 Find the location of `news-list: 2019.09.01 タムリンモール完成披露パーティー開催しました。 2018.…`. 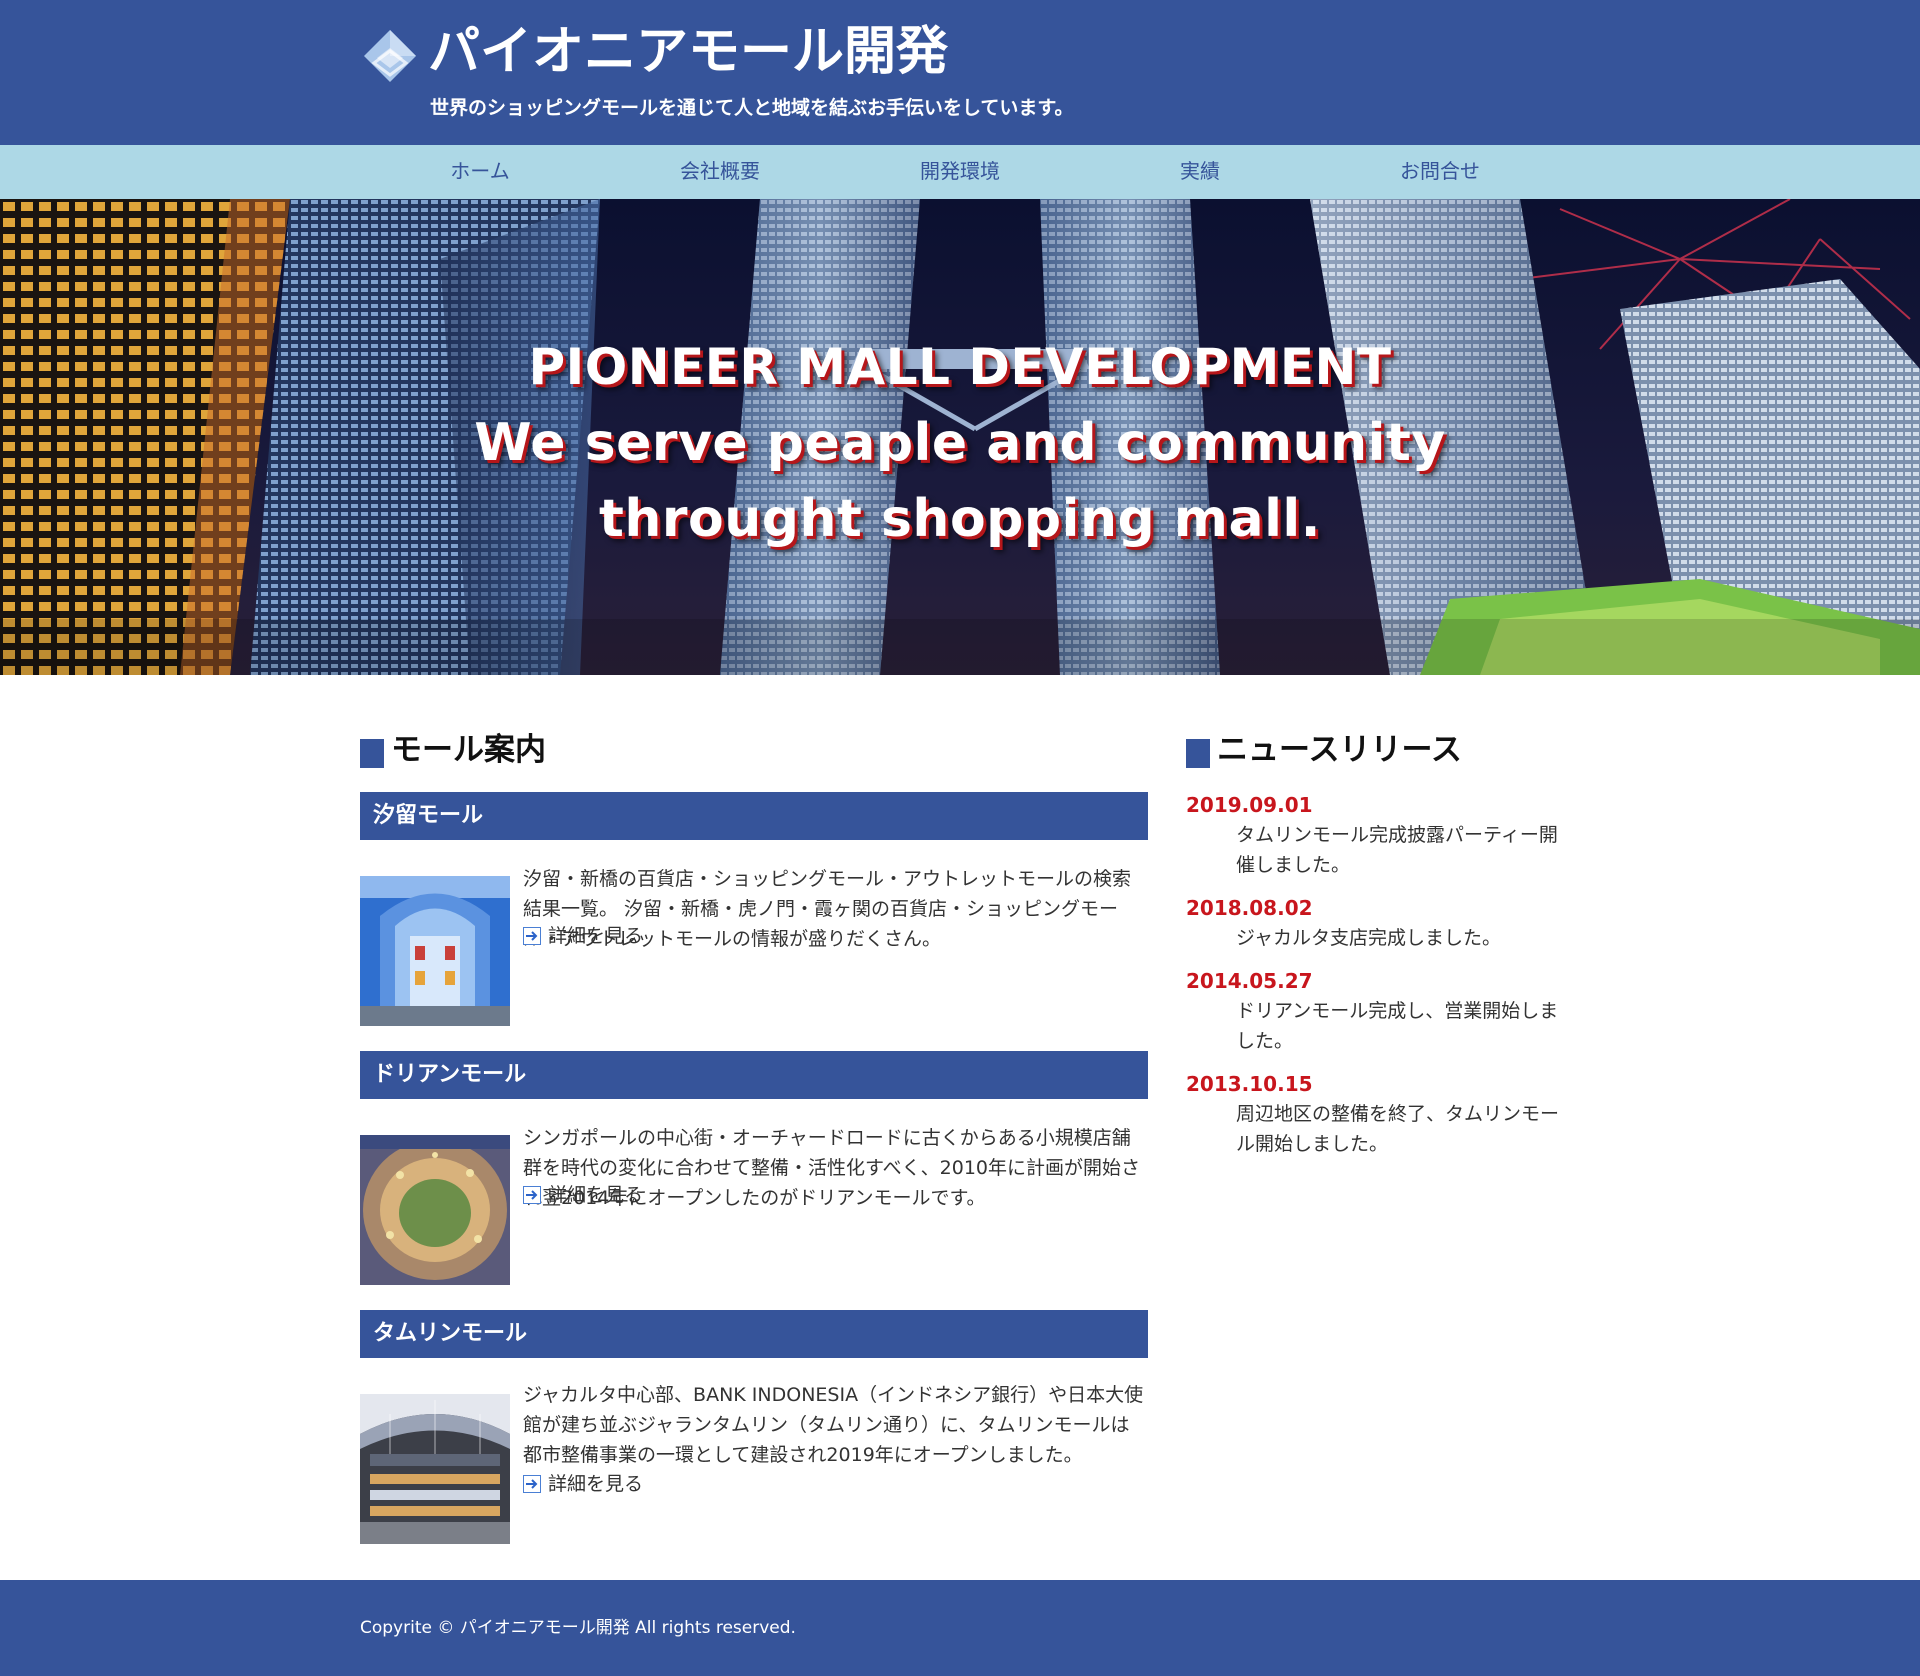

news-list: 2019.09.01 タムリンモール完成披露パーティー開催しました。 2018.… is located at coordinates (1373, 981).